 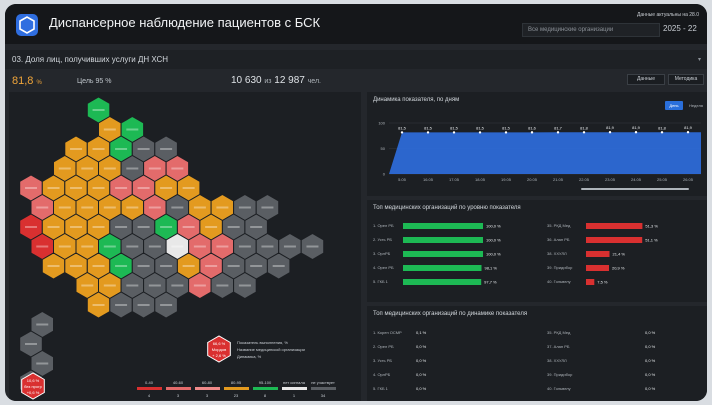 What do you see at coordinates (219, 355) in the screenshot?
I see `legend-hex-dynamics: + 2,6 %` at bounding box center [219, 355].